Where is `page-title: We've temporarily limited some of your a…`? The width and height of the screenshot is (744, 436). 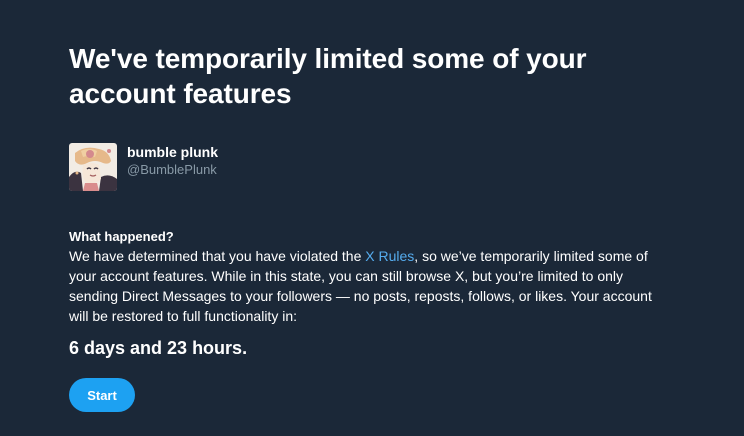 page-title: We've temporarily limited some of your a… is located at coordinates (328, 76).